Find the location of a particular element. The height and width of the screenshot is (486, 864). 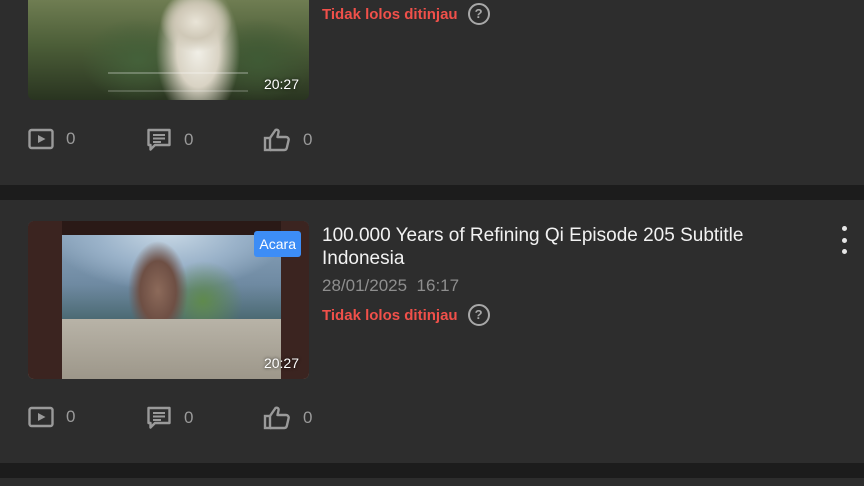

category-badge: Acara is located at coordinates (277, 244).